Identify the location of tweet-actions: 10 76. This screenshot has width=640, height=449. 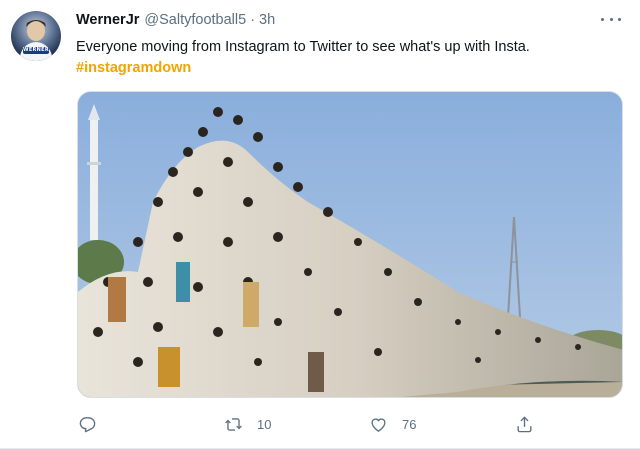
(311, 424).